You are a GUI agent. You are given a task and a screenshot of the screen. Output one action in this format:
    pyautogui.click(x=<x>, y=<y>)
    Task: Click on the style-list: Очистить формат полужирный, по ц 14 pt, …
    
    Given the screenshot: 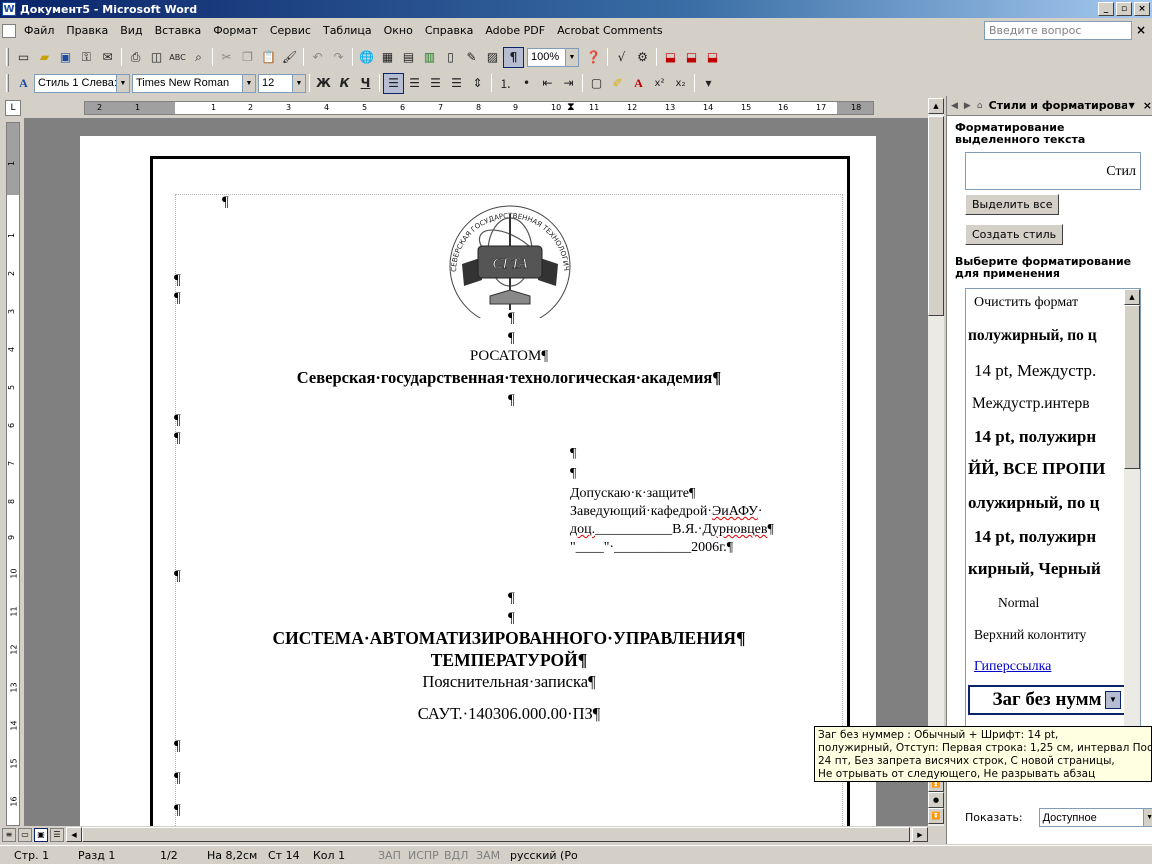 What is the action you would take?
    pyautogui.click(x=1053, y=532)
    